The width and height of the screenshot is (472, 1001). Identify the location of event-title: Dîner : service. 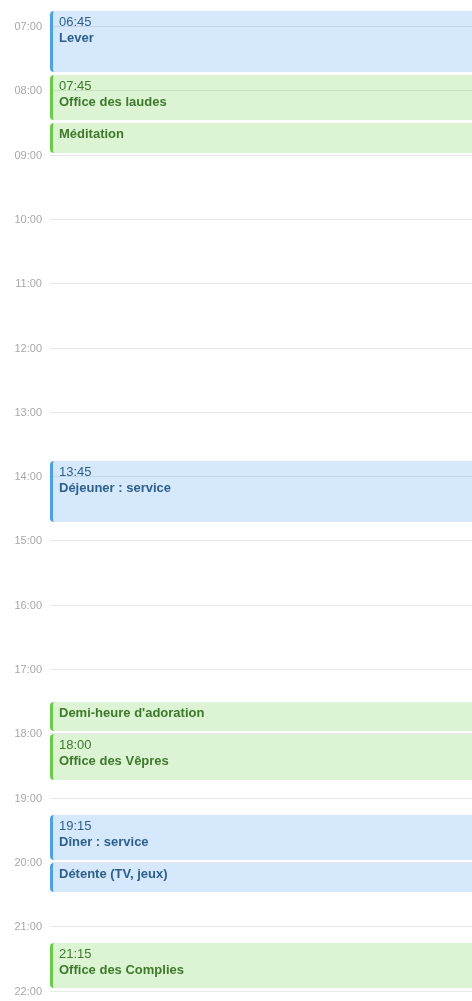
(104, 841).